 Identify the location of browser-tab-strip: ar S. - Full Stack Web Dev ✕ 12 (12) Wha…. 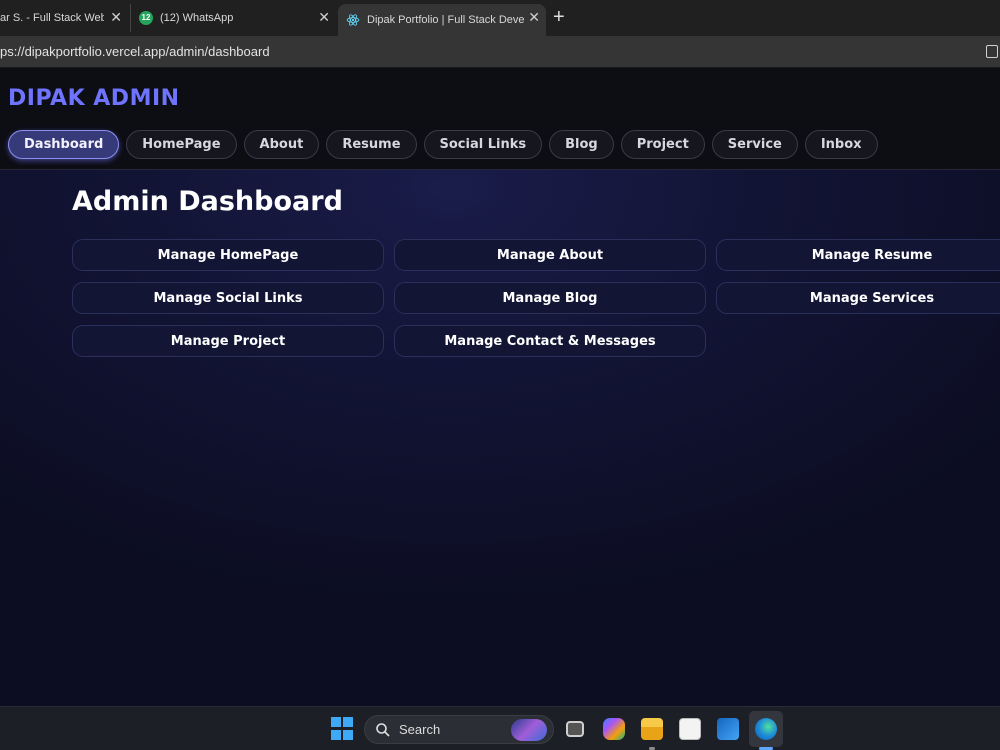
(500, 18).